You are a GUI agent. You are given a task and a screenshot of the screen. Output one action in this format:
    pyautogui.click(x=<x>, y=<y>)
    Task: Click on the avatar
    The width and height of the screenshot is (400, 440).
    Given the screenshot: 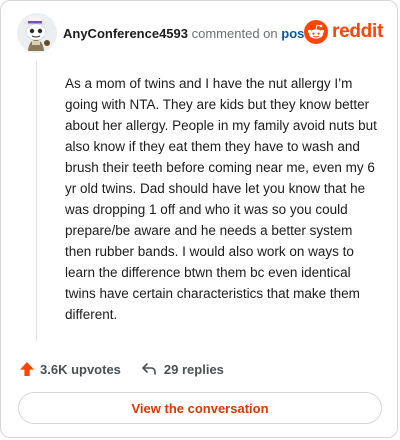 What is the action you would take?
    pyautogui.click(x=37, y=33)
    